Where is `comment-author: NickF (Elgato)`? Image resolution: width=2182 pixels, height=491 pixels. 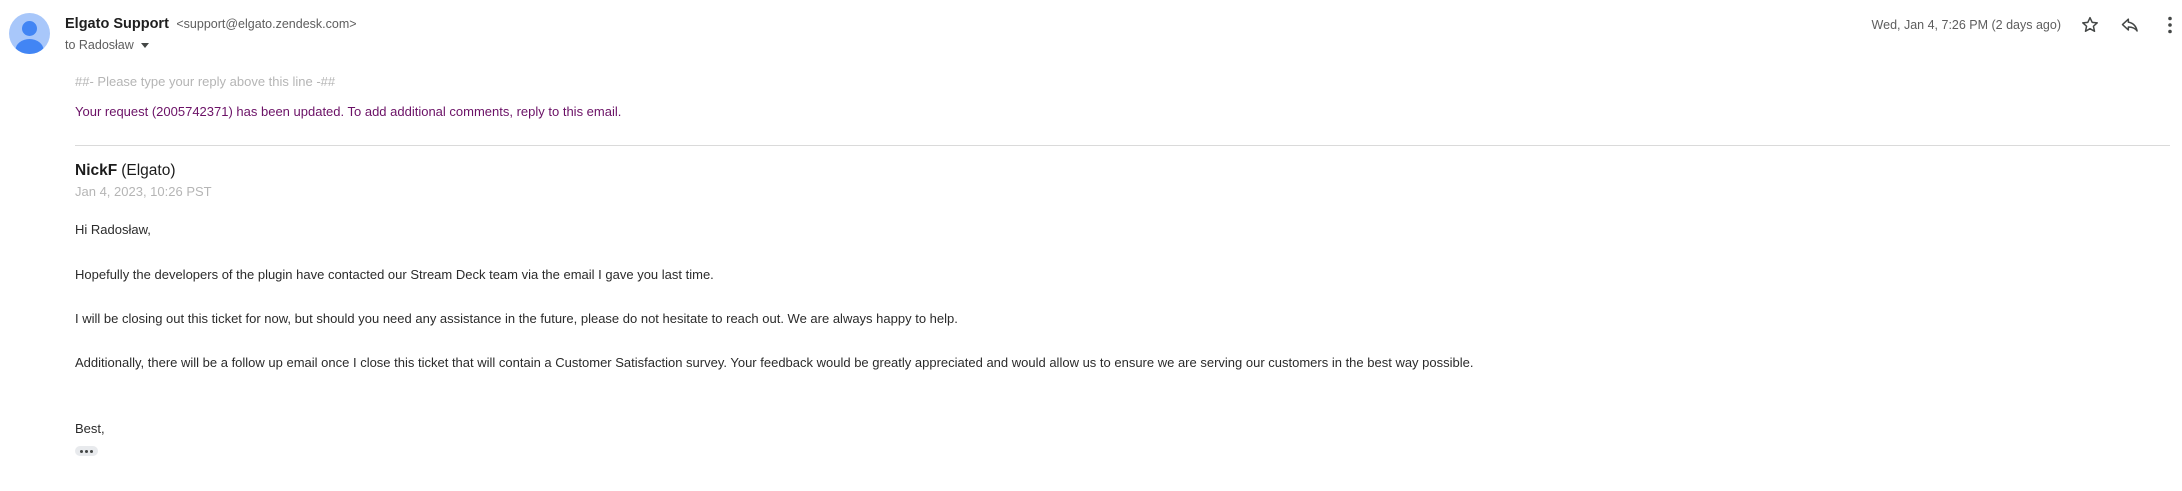
comment-author: NickF (Elgato) is located at coordinates (125, 171).